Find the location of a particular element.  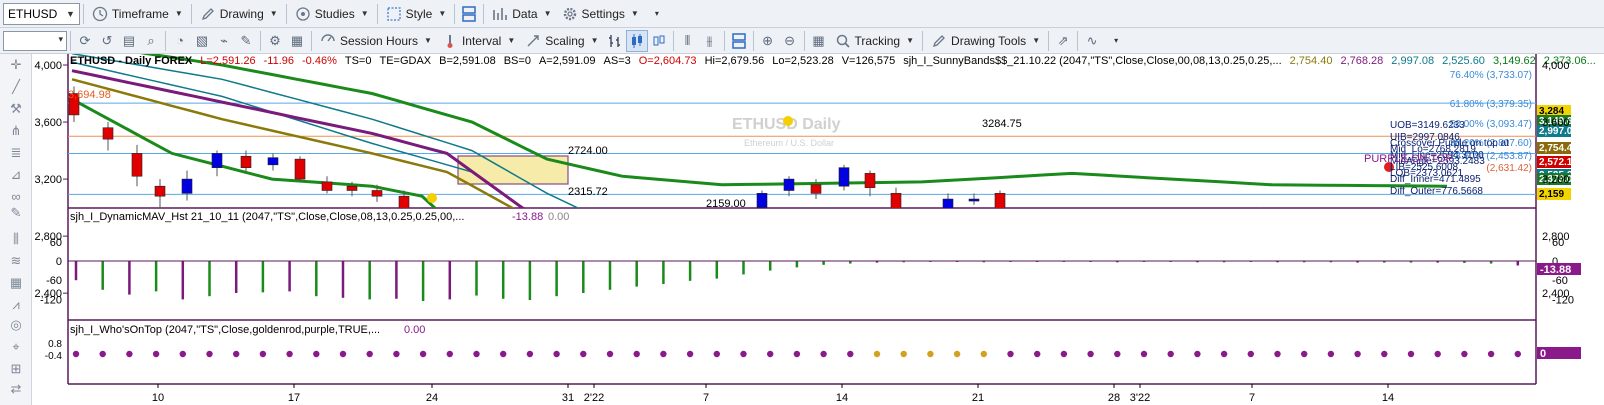

date-axis-label: 21 is located at coordinates (978, 398).